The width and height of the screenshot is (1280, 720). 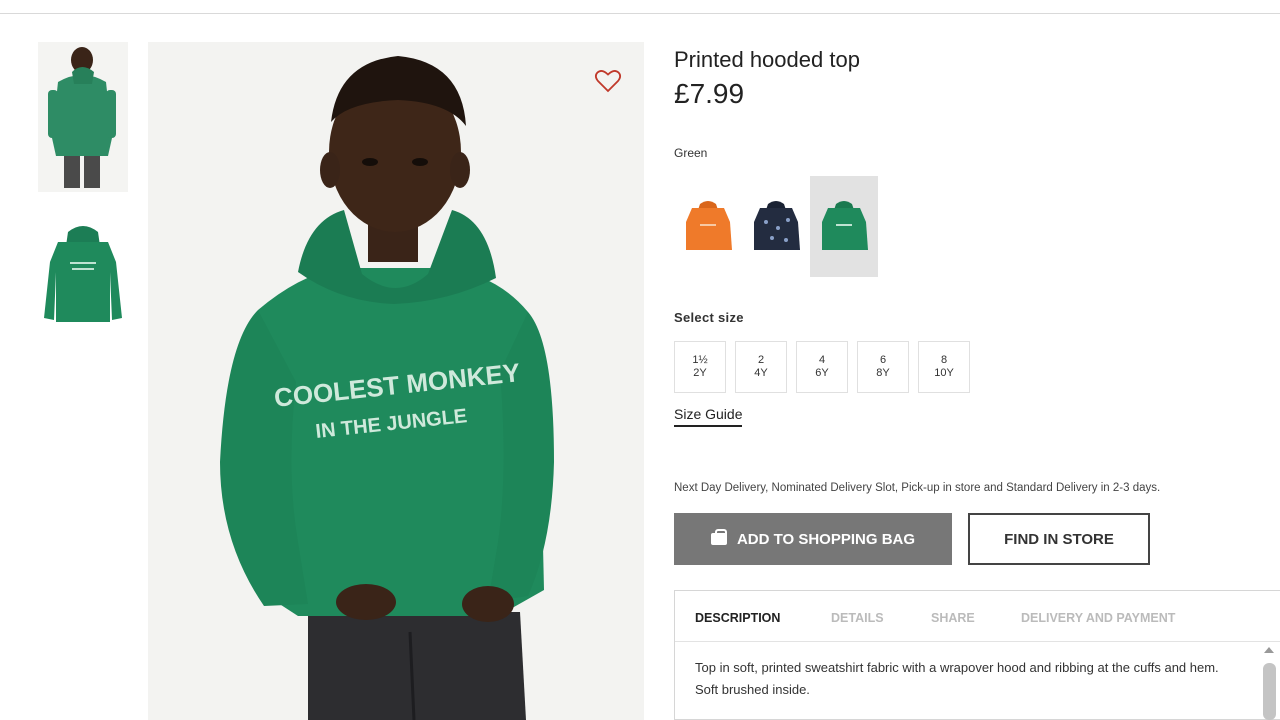 I want to click on heart-icon, so click(x=608, y=81).